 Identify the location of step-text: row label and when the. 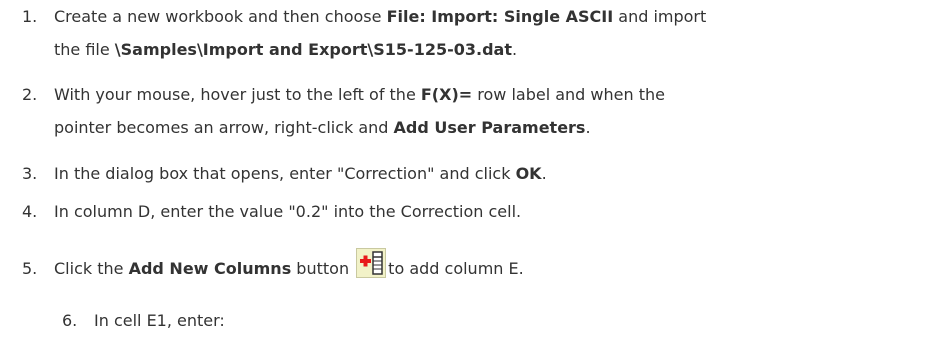
(568, 94).